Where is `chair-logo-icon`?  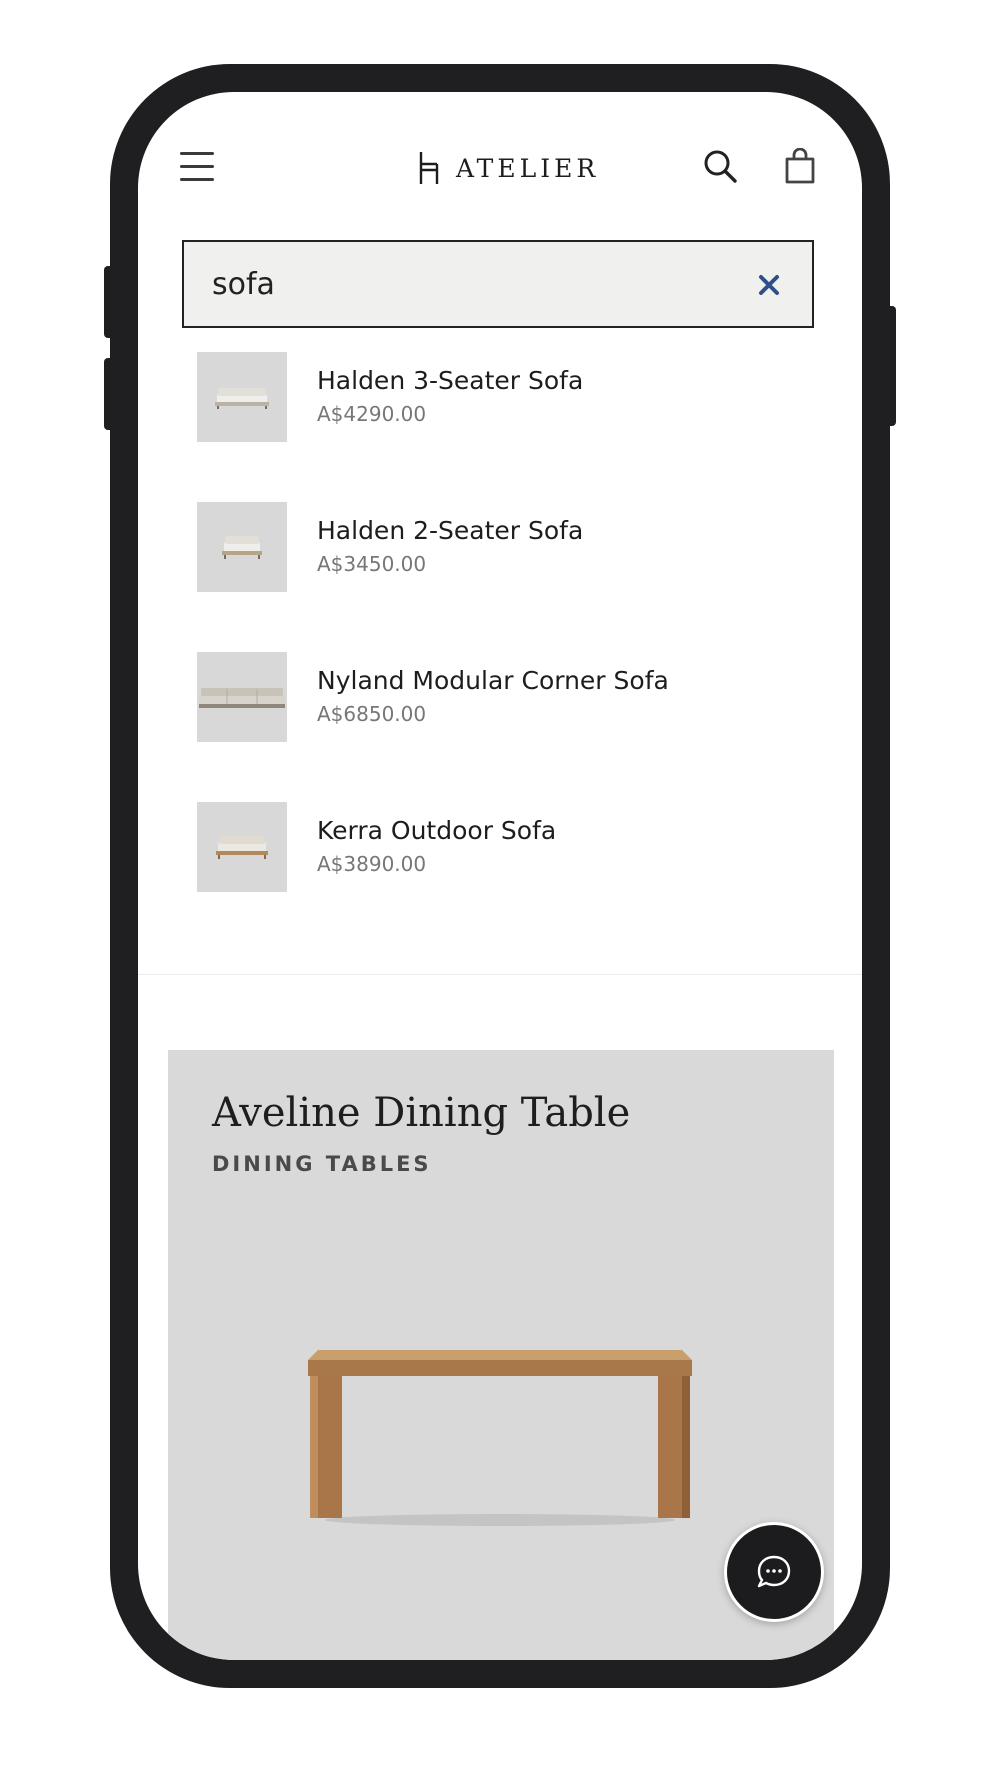 chair-logo-icon is located at coordinates (429, 168).